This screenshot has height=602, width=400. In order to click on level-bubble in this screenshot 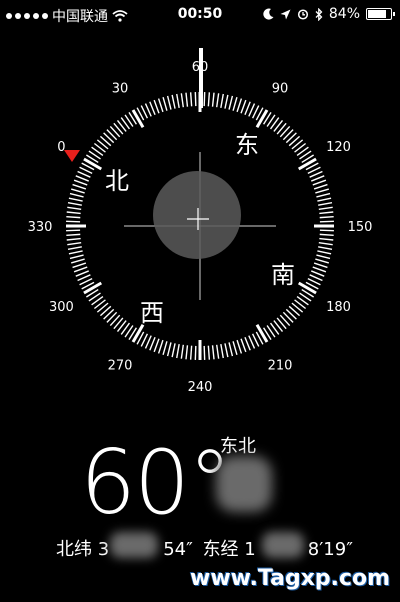, I will do `click(197, 215)`.